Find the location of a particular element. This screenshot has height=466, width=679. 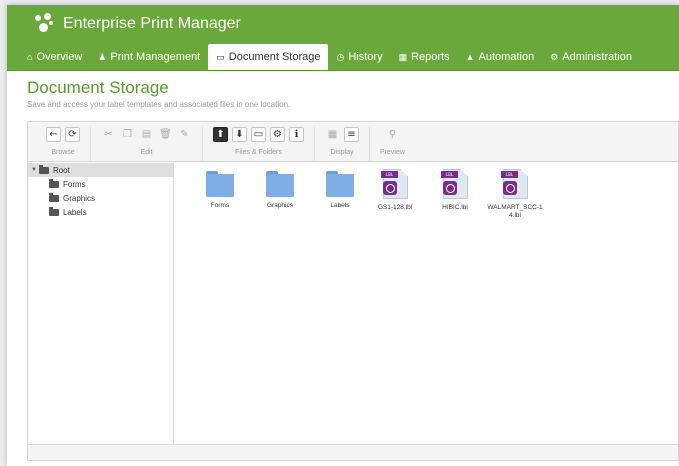

tab-document-storage: ▭ Document Storage is located at coordinates (268, 57).